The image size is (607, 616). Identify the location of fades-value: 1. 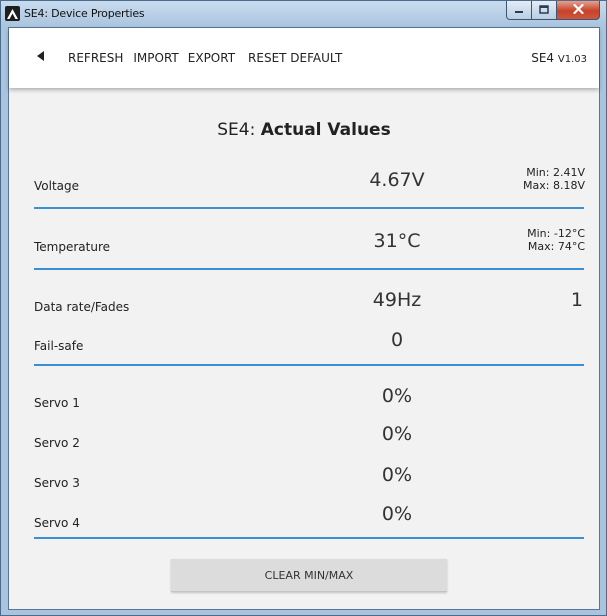
(576, 300).